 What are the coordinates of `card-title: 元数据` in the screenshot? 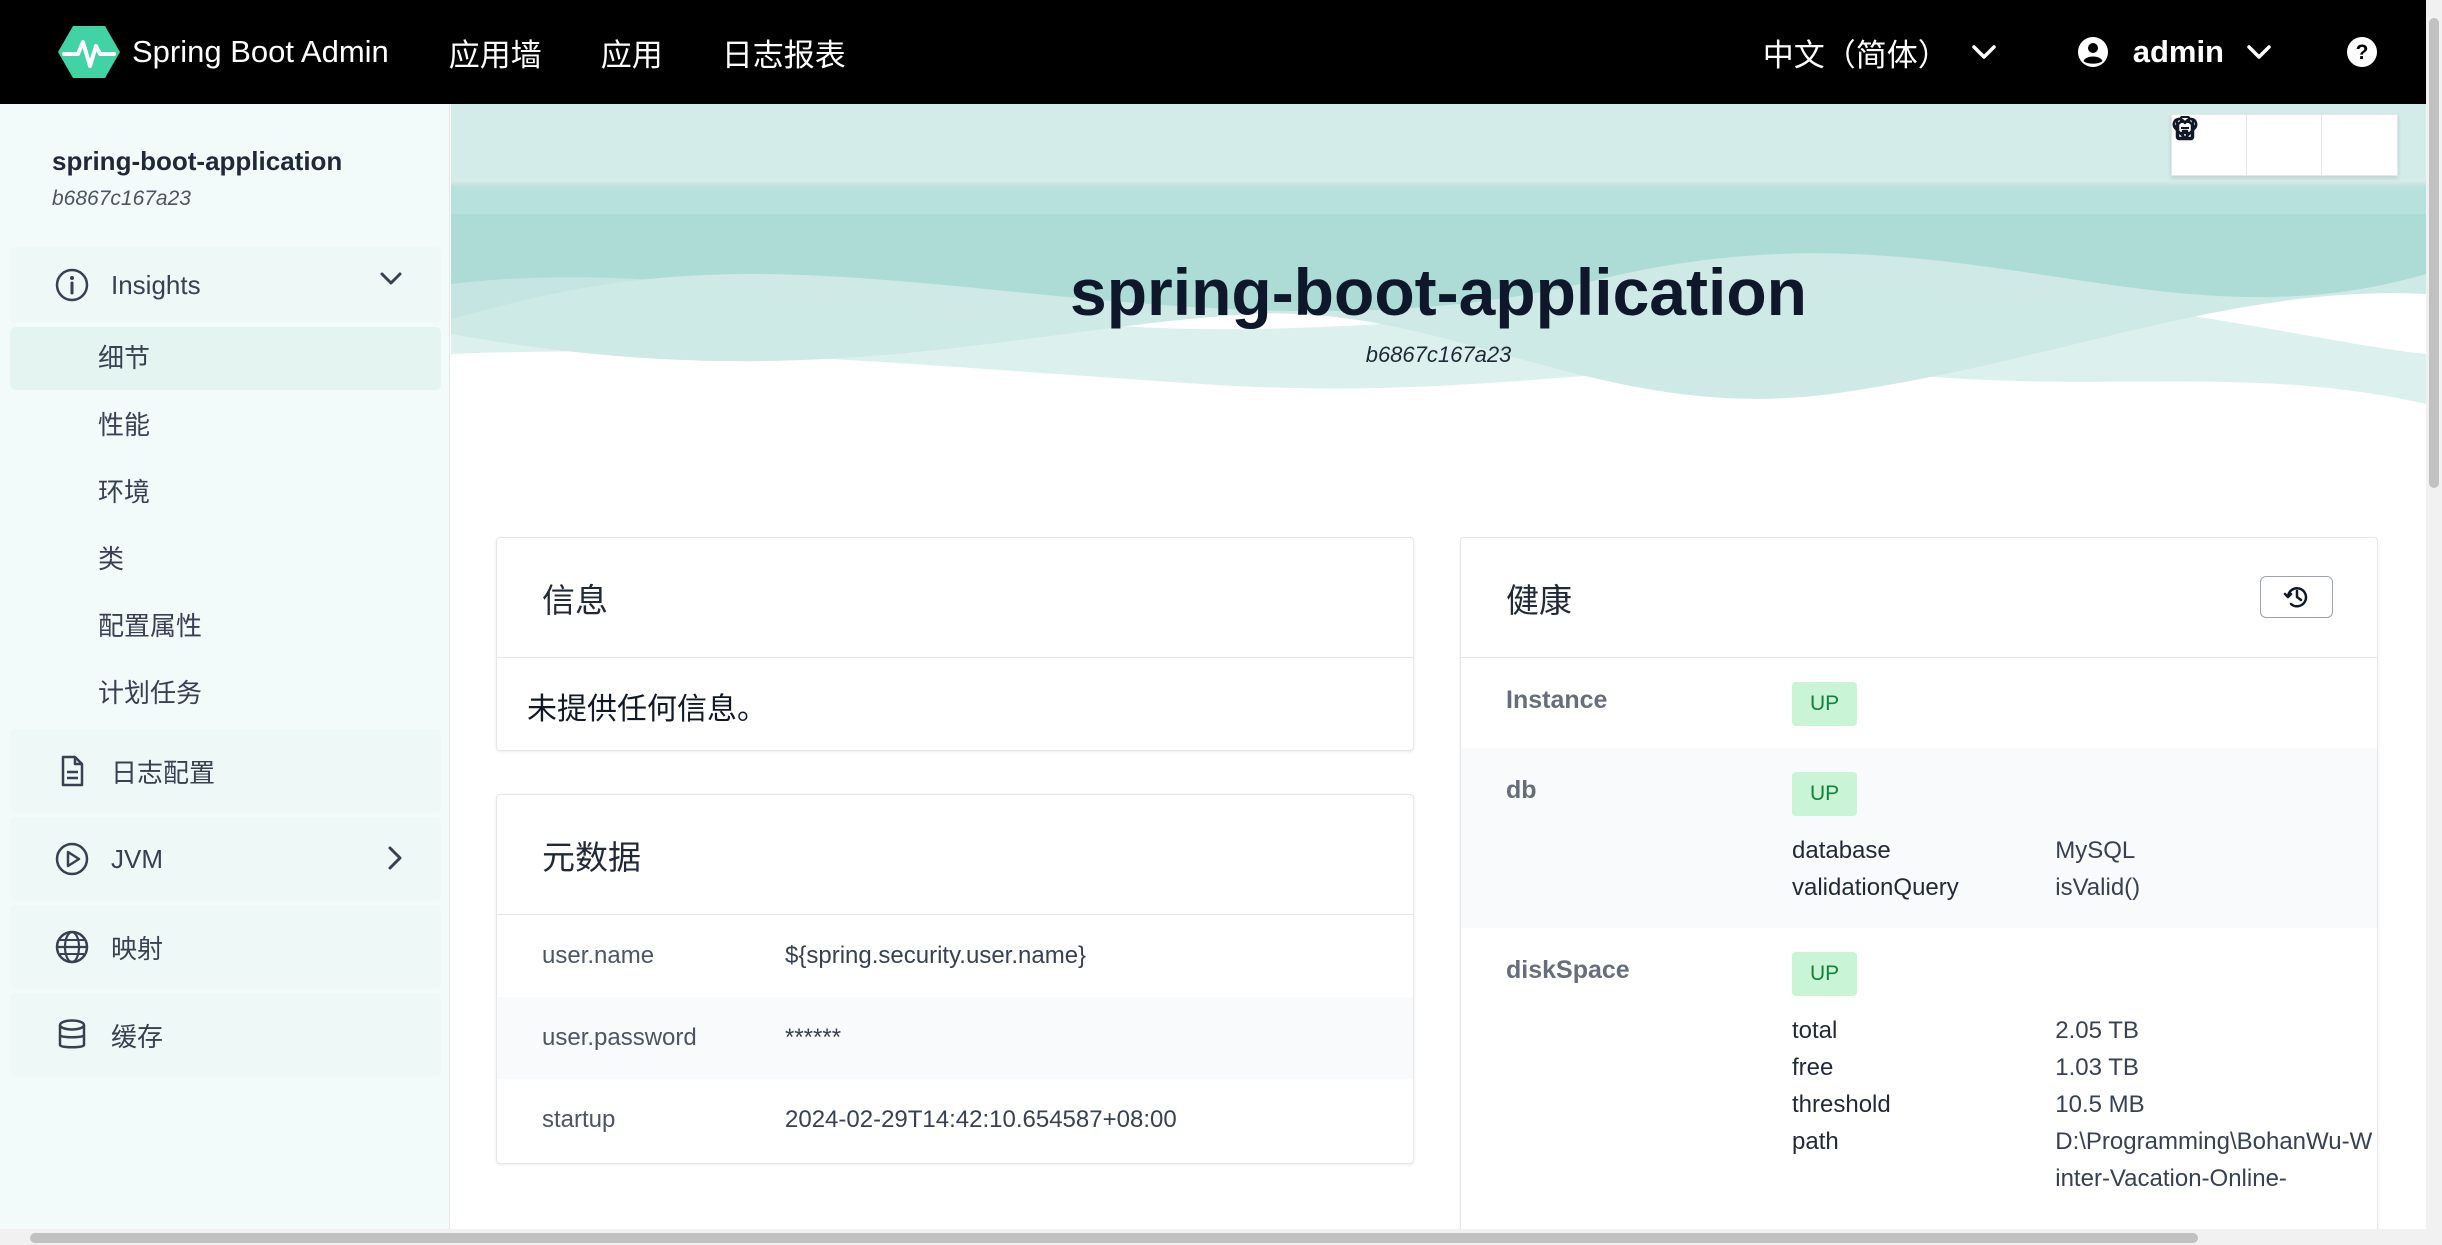 It's located at (955, 855).